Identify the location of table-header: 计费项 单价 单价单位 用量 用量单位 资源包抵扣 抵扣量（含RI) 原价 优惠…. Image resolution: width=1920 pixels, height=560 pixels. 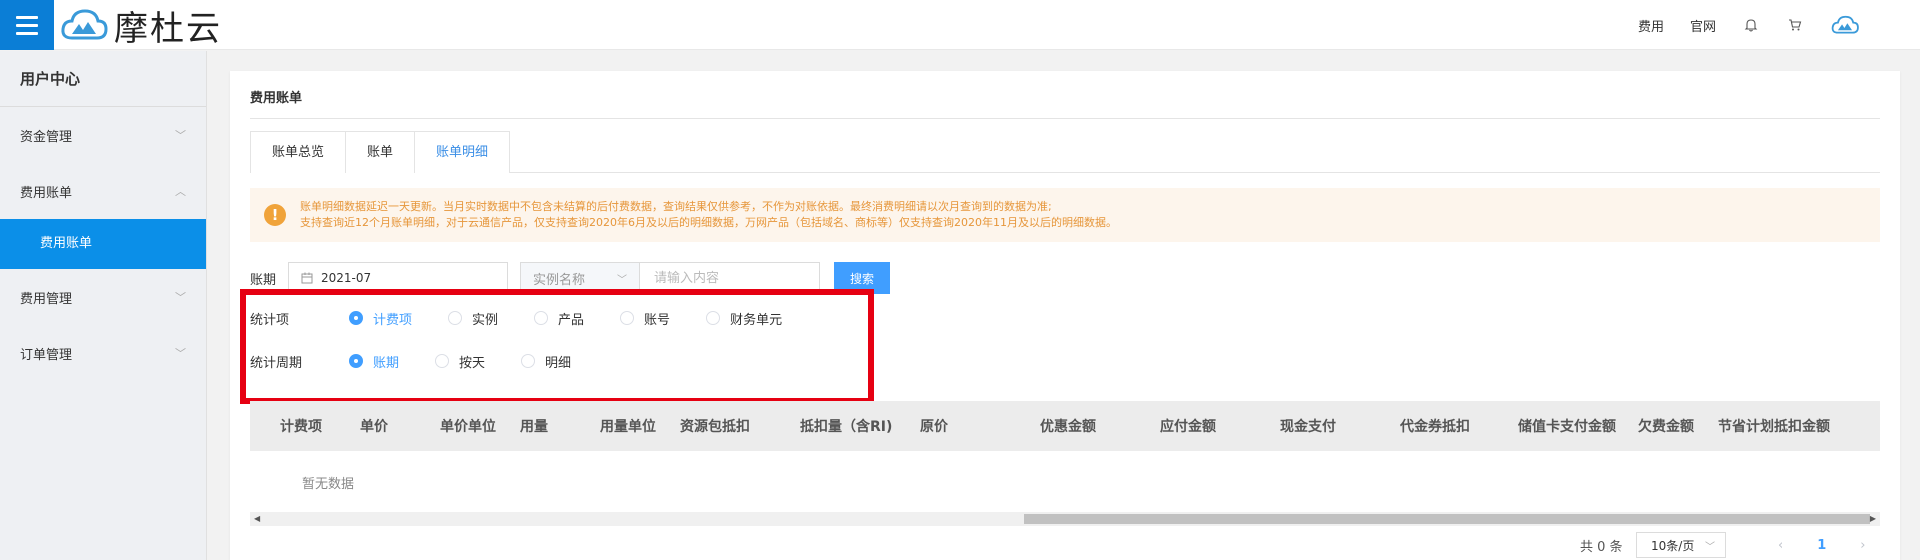
(1065, 426).